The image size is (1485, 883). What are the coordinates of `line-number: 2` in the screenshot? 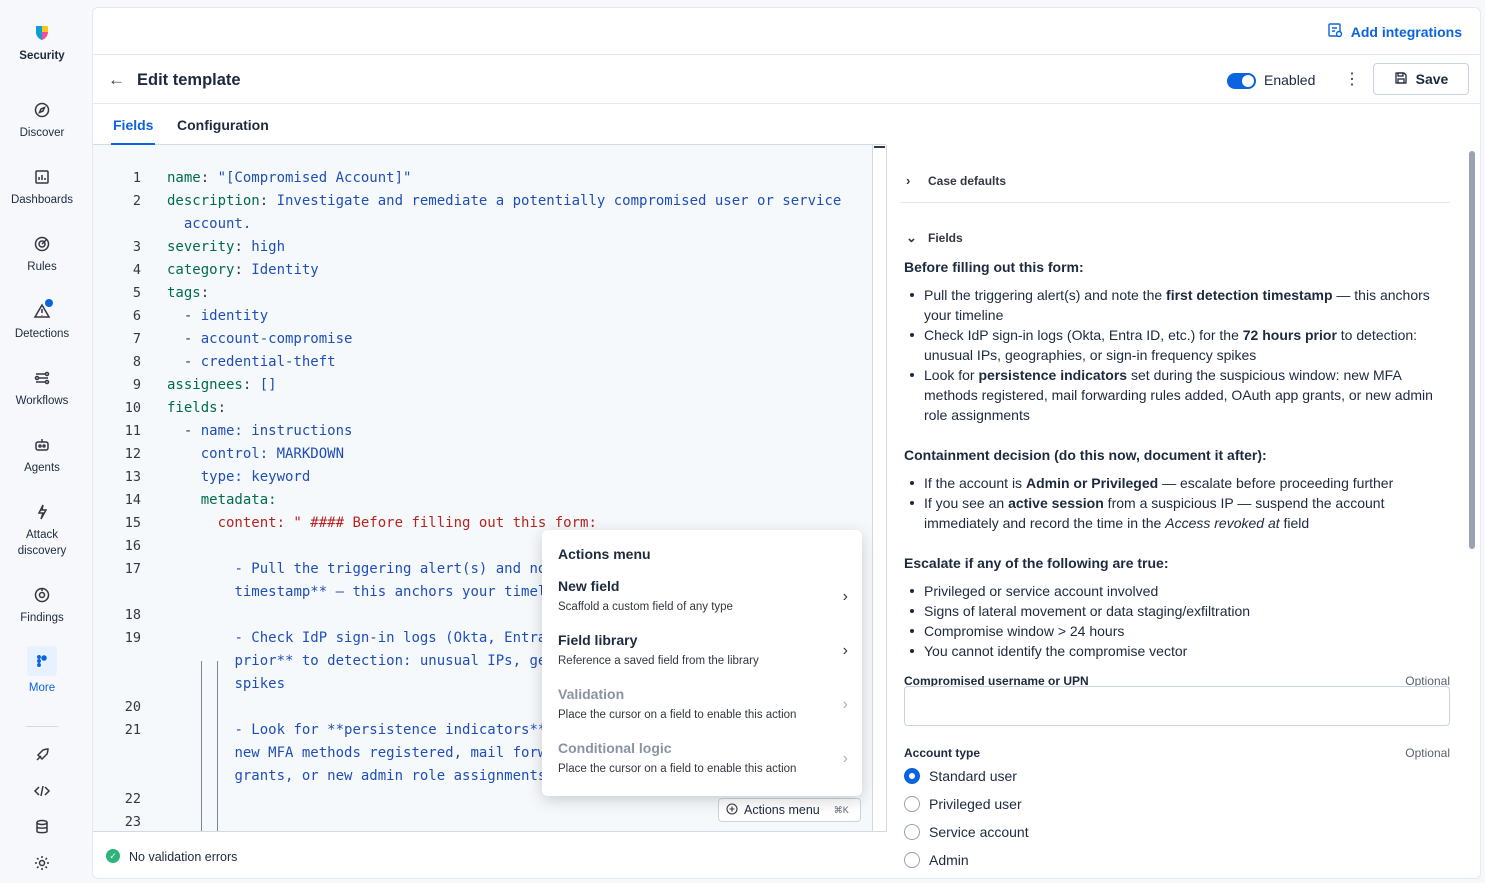 It's located at (136, 201).